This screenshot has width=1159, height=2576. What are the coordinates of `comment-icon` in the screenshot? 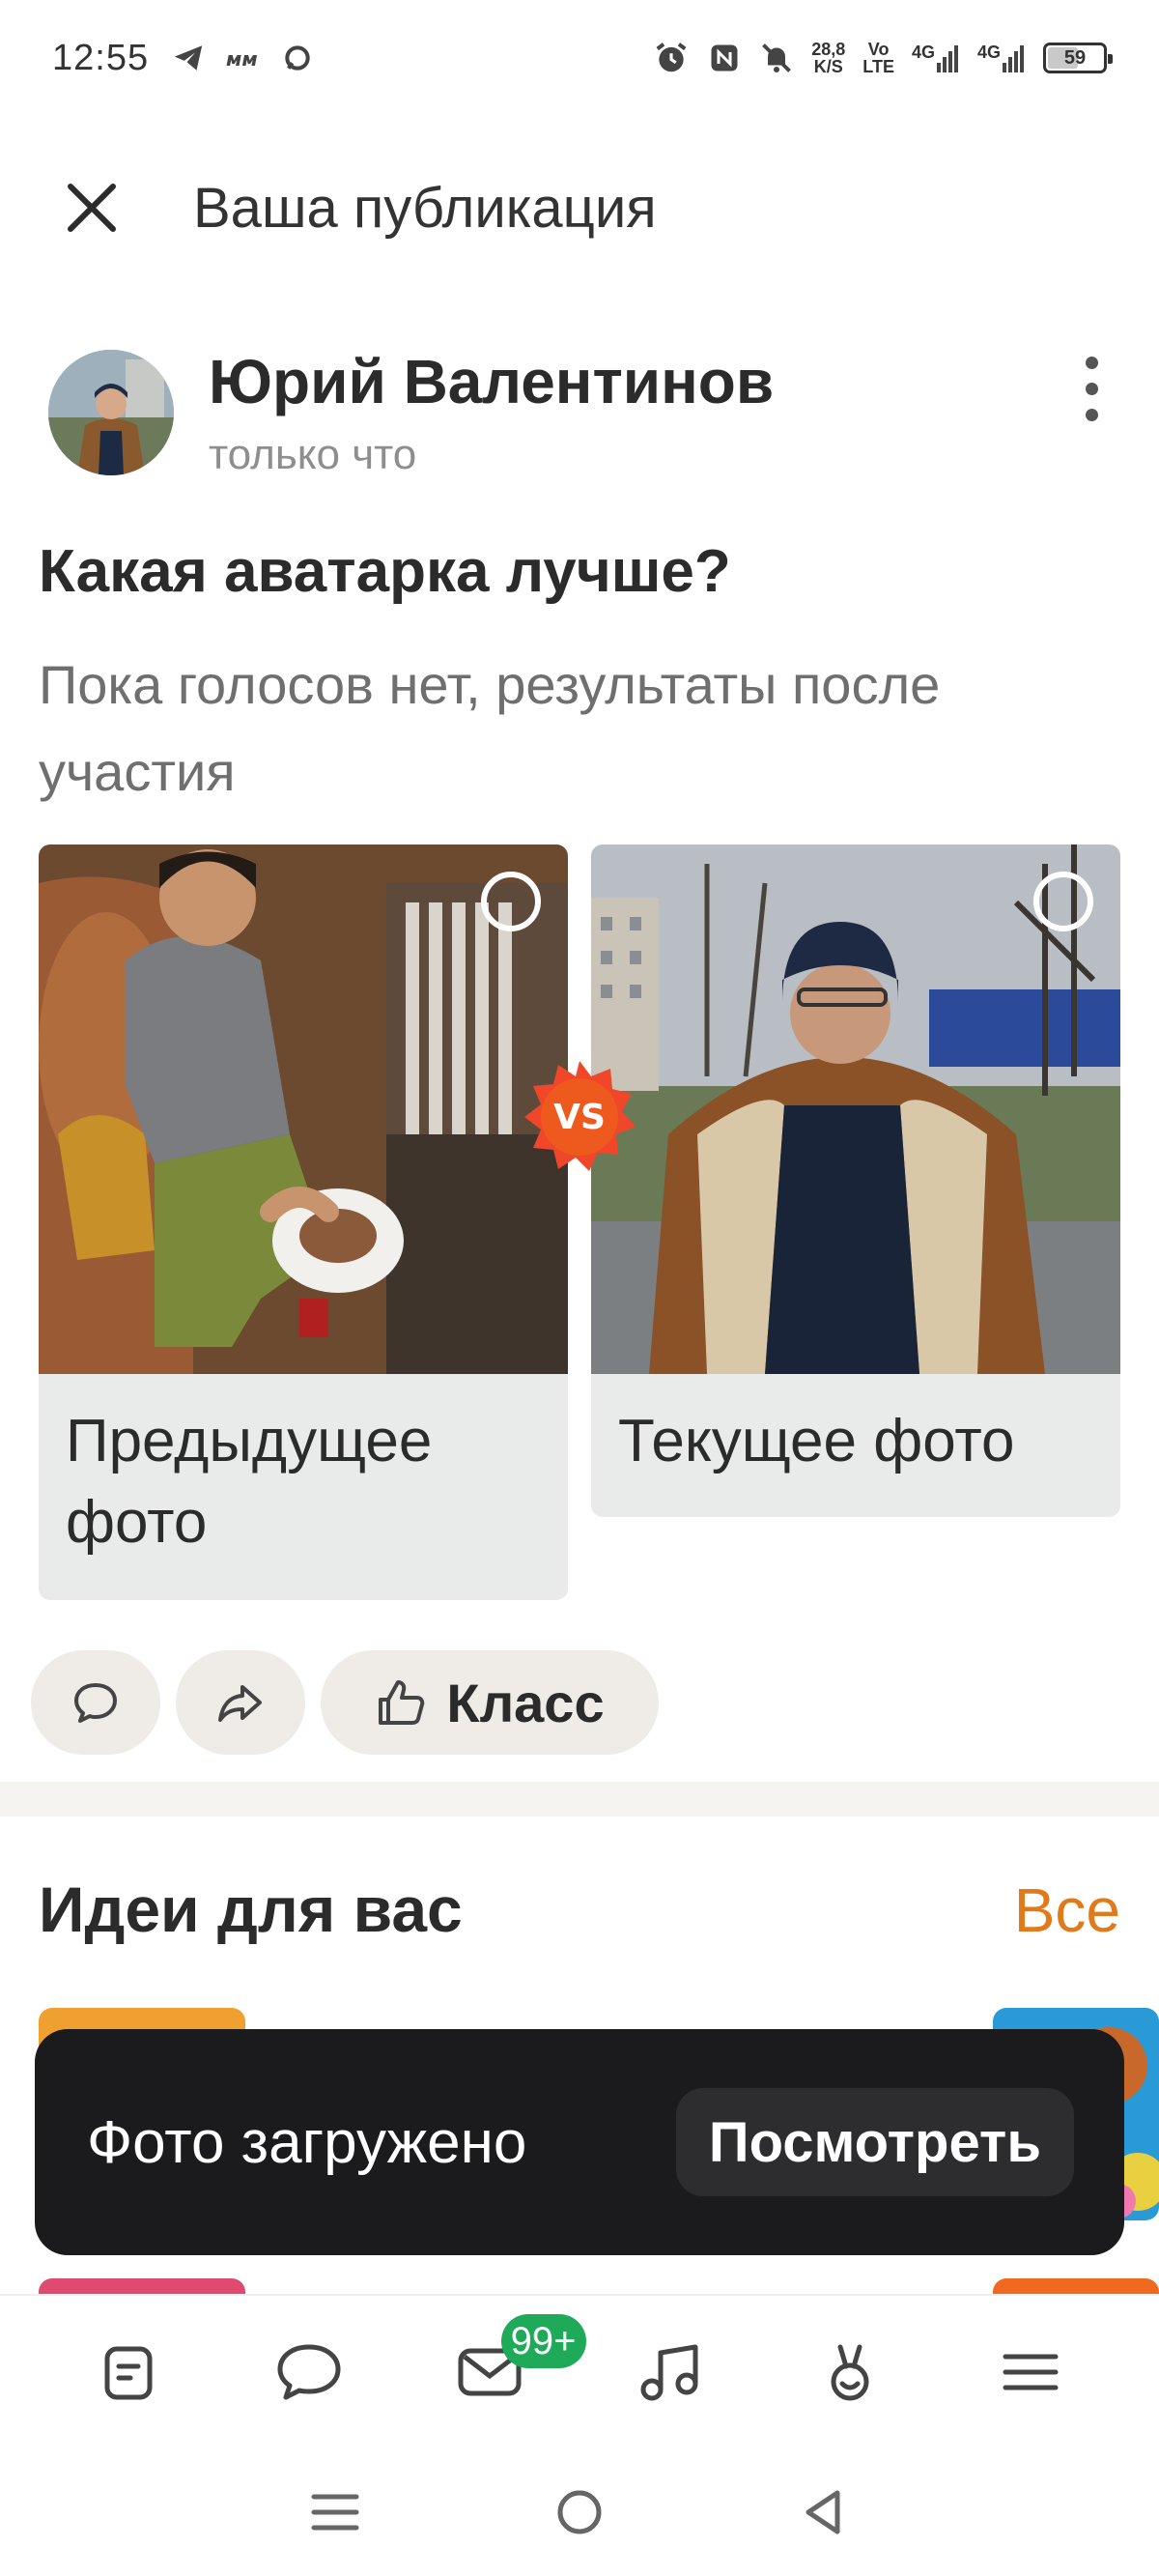 It's located at (95, 1703).